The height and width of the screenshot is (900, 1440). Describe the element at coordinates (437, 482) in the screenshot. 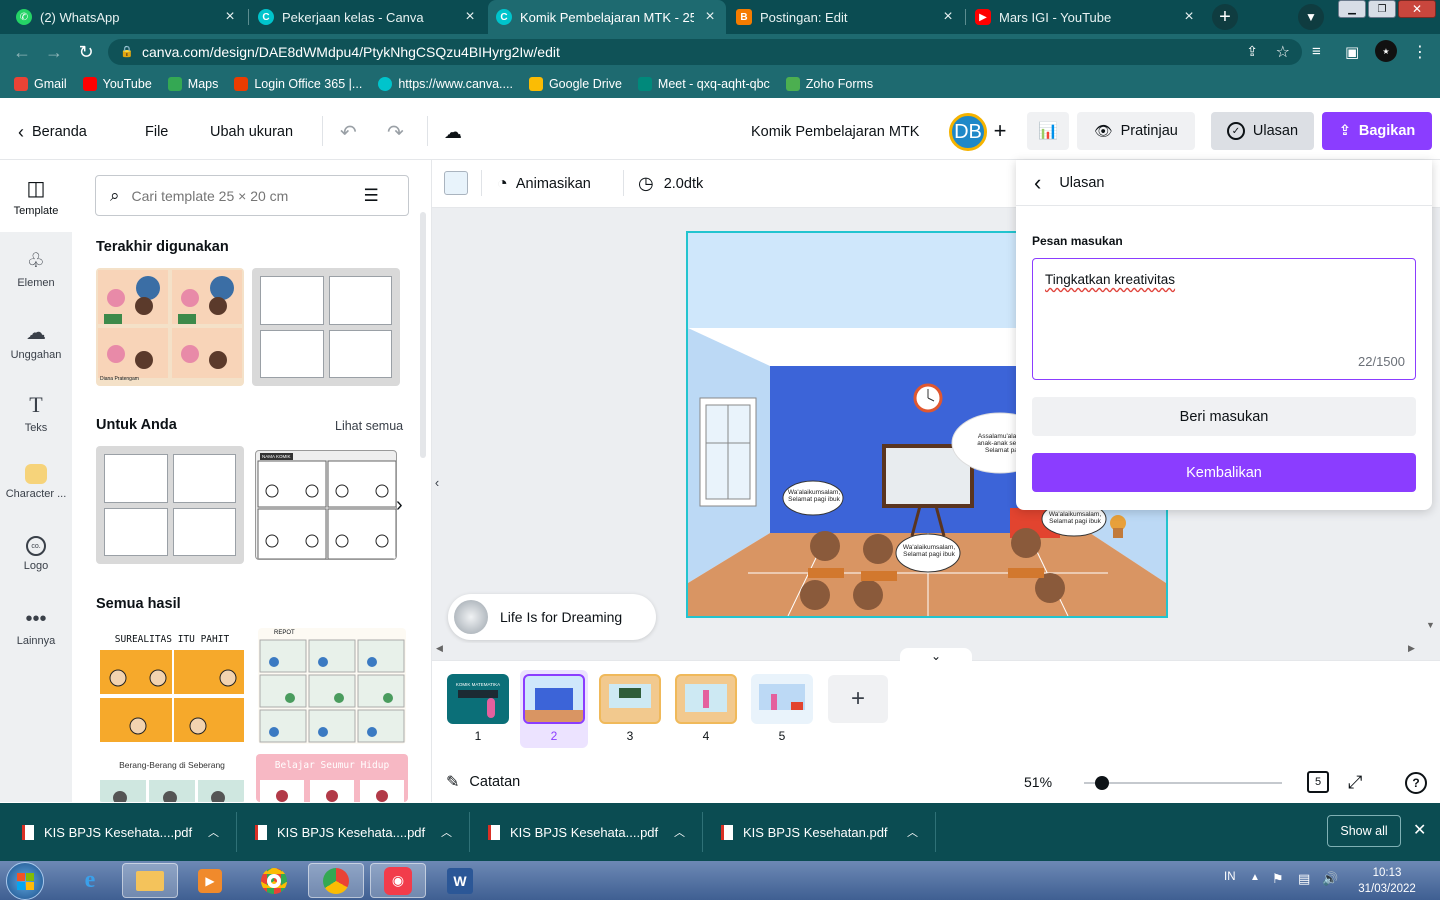

I see `collapse-panel-icon: ‹` at that location.